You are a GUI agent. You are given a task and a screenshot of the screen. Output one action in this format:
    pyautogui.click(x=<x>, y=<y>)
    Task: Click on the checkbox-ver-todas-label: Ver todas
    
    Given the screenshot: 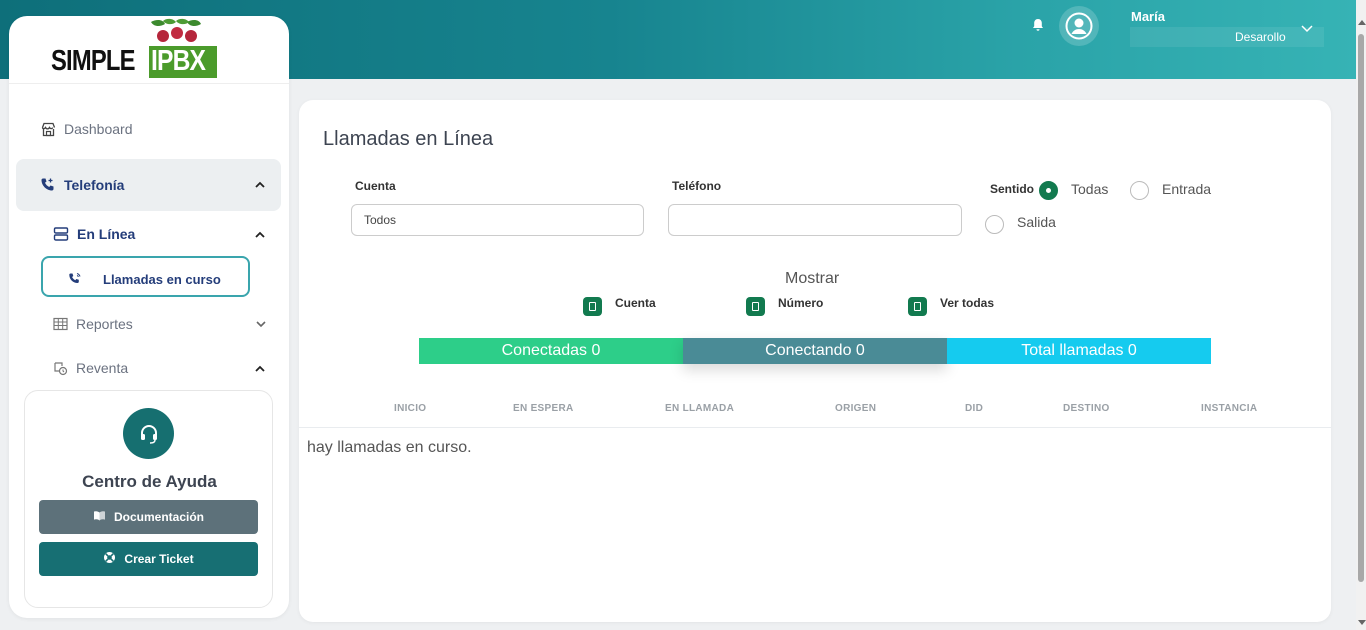 What is the action you would take?
    pyautogui.click(x=967, y=303)
    